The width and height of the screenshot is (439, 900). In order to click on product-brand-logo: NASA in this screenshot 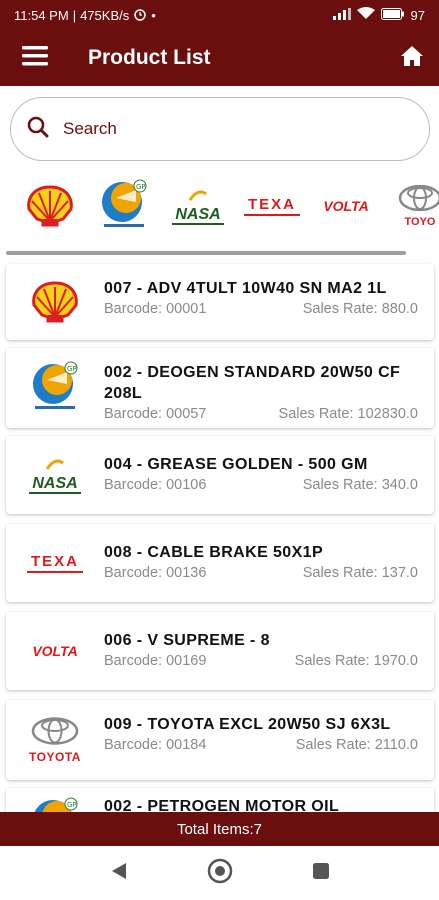, I will do `click(55, 475)`.